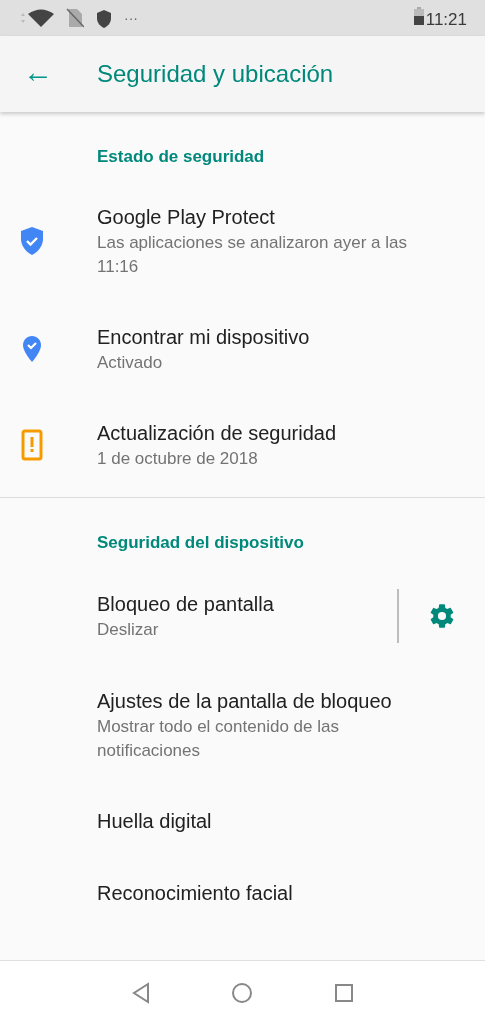  What do you see at coordinates (200, 543) in the screenshot?
I see `section-header: Seguridad del dispositivo` at bounding box center [200, 543].